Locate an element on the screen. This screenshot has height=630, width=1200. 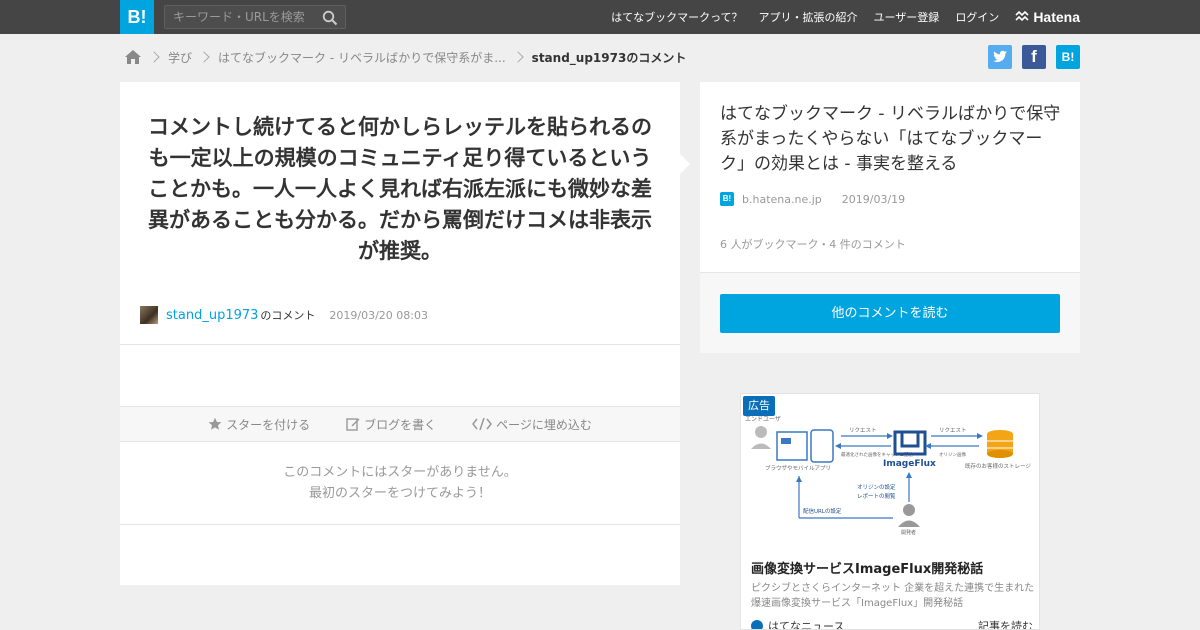
nav-apps: アプリ・拡張の紹介 is located at coordinates (808, 17).